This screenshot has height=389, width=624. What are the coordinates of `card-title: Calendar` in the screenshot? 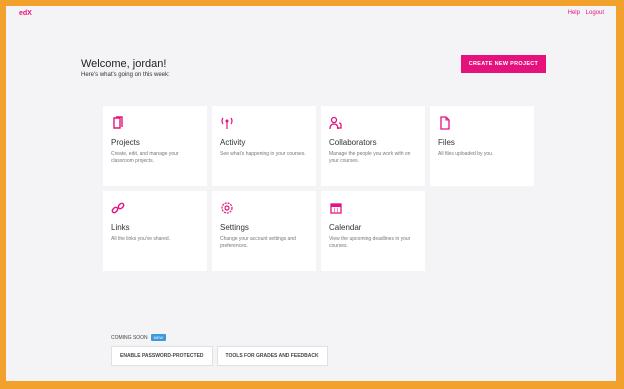 It's located at (345, 227).